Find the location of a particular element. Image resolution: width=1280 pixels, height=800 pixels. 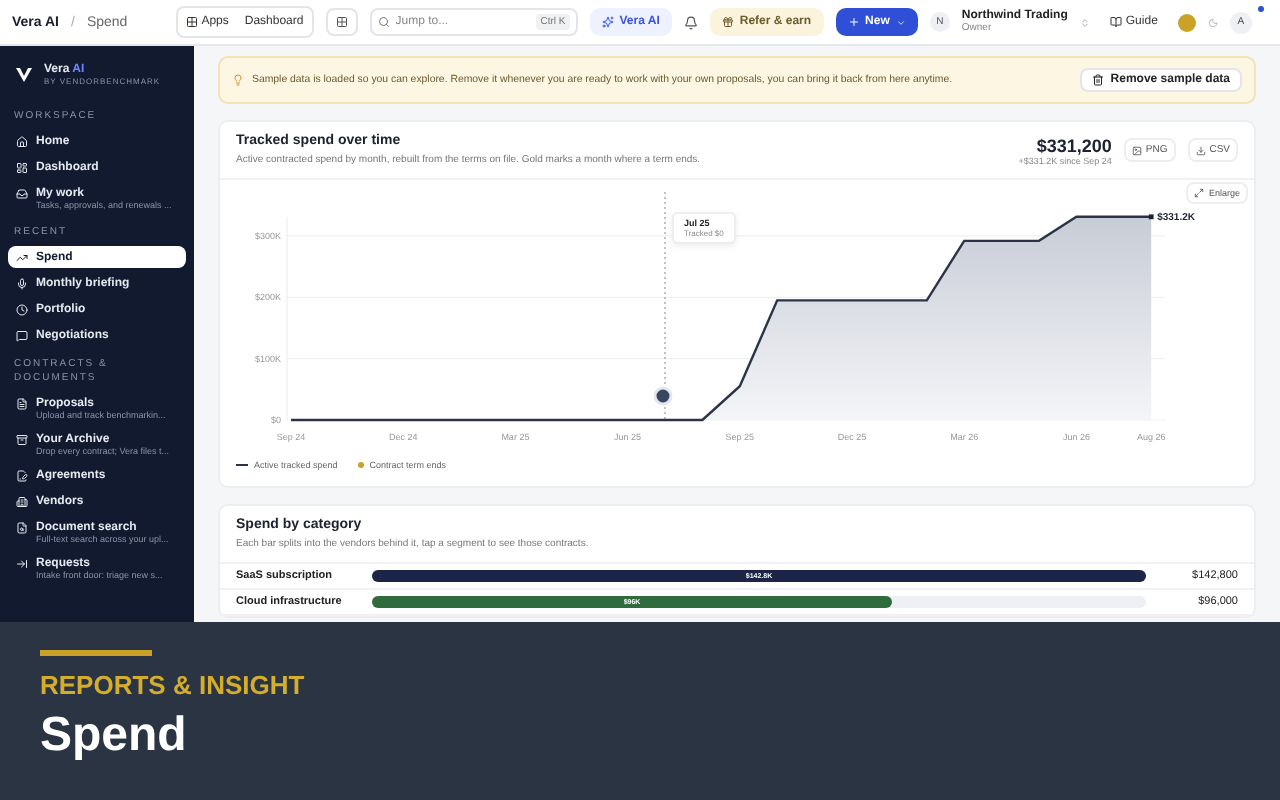

sun-toggle-icon is located at coordinates (1186, 22).